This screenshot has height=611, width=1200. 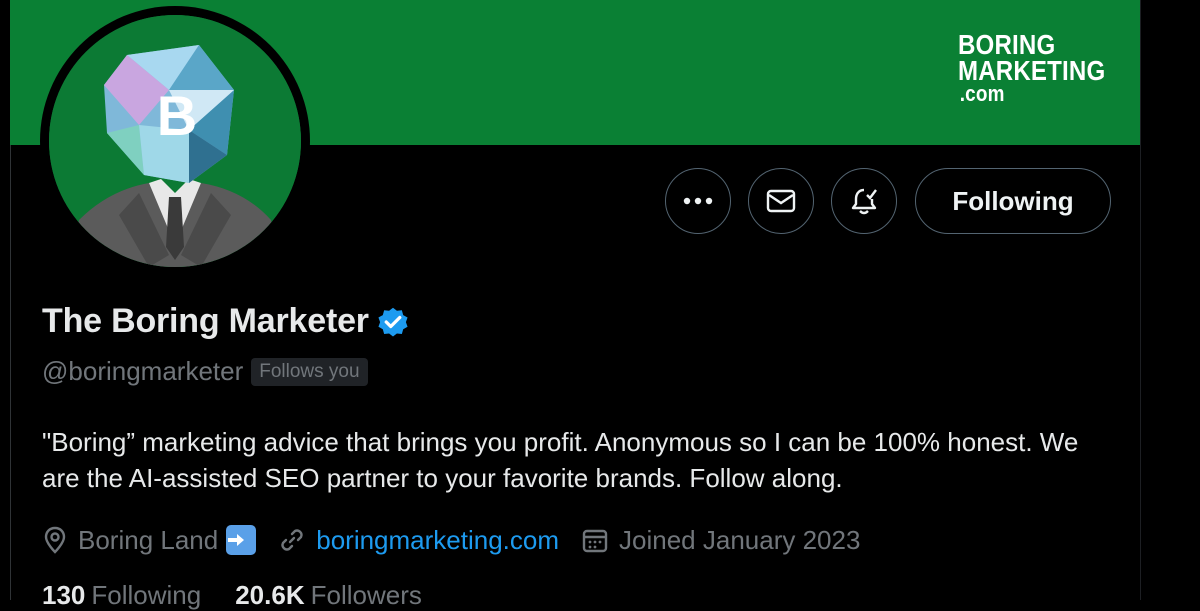 I want to click on bell-check-icon, so click(x=864, y=201).